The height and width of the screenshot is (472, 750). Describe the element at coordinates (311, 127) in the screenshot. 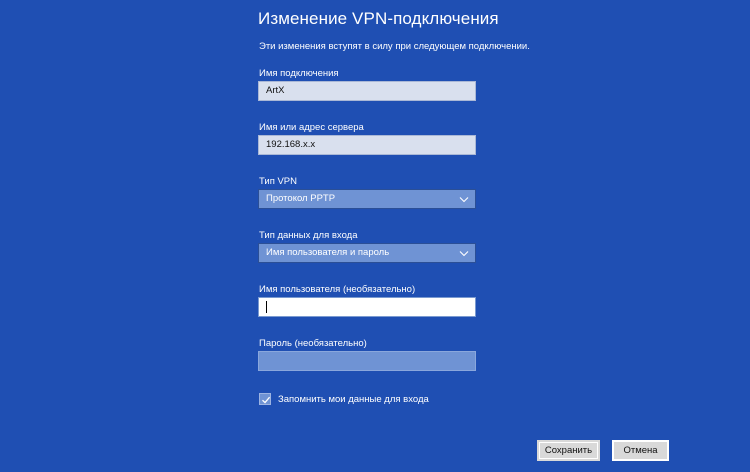

I see `server-address-label: Имя или адрес сервера` at that location.